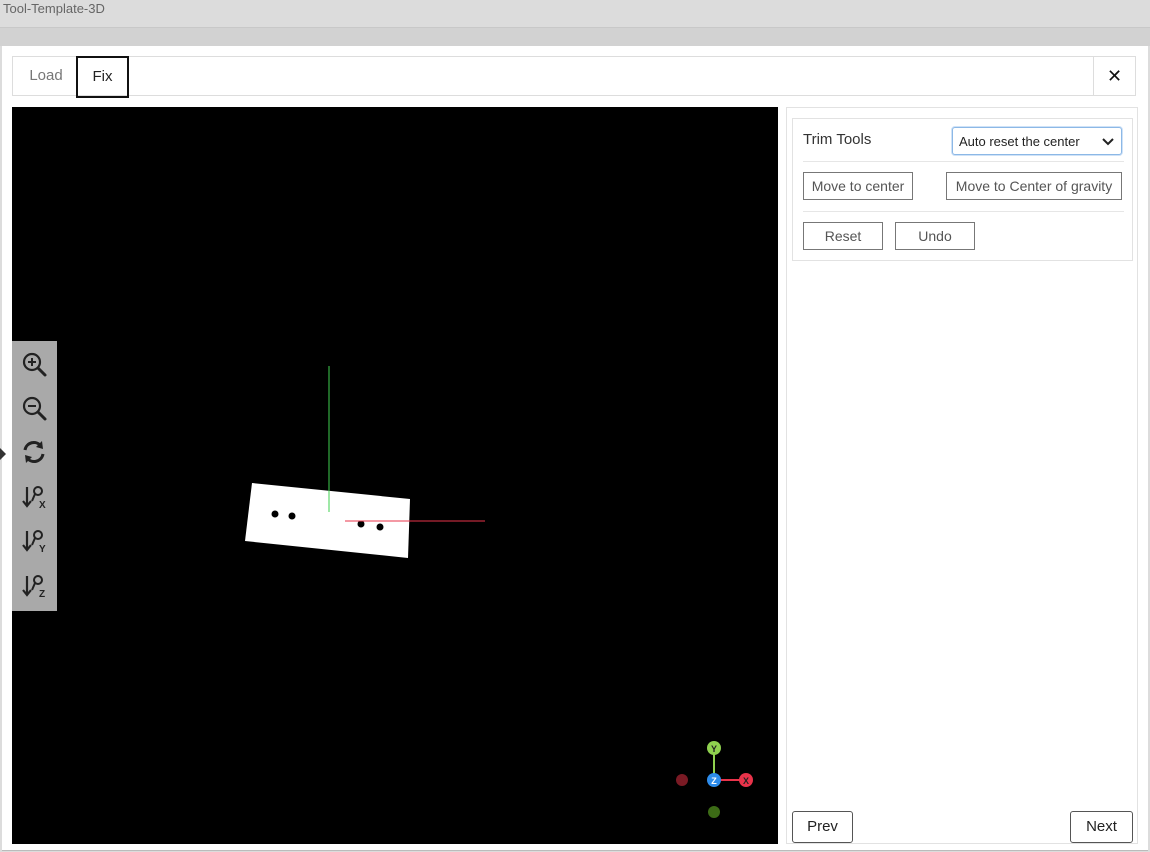 Image resolution: width=1150 pixels, height=852 pixels. Describe the element at coordinates (682, 780) in the screenshot. I see `gizmo-neg-x` at that location.